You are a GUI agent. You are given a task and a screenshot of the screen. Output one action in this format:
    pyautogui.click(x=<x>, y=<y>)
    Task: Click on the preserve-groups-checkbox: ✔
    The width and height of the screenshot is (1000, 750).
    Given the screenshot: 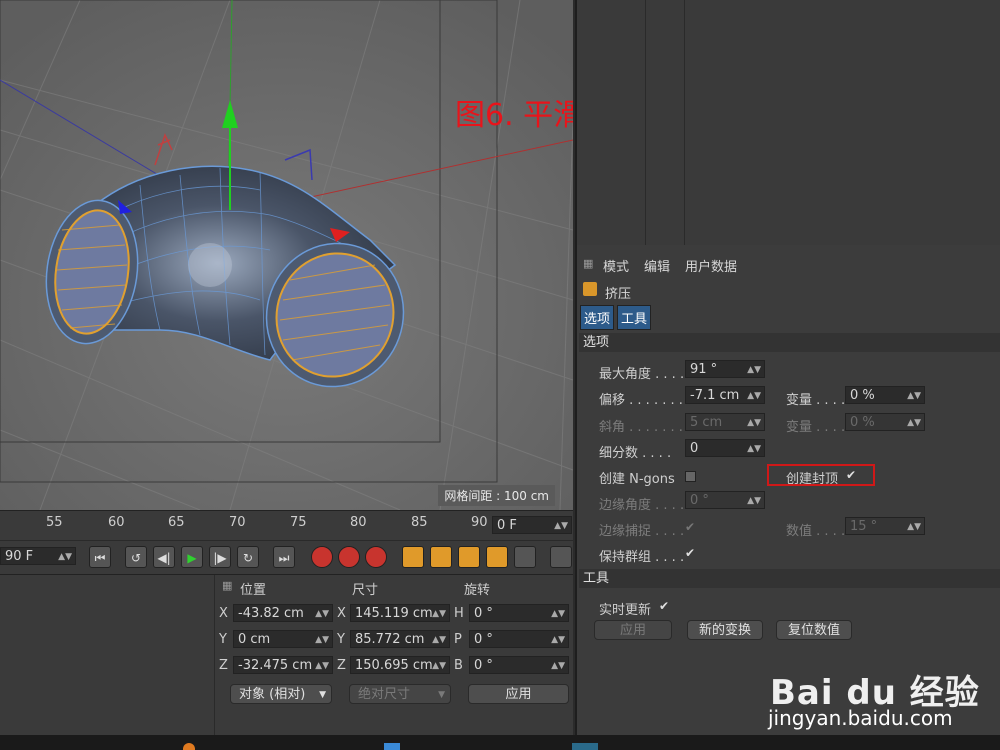 What is the action you would take?
    pyautogui.click(x=690, y=553)
    